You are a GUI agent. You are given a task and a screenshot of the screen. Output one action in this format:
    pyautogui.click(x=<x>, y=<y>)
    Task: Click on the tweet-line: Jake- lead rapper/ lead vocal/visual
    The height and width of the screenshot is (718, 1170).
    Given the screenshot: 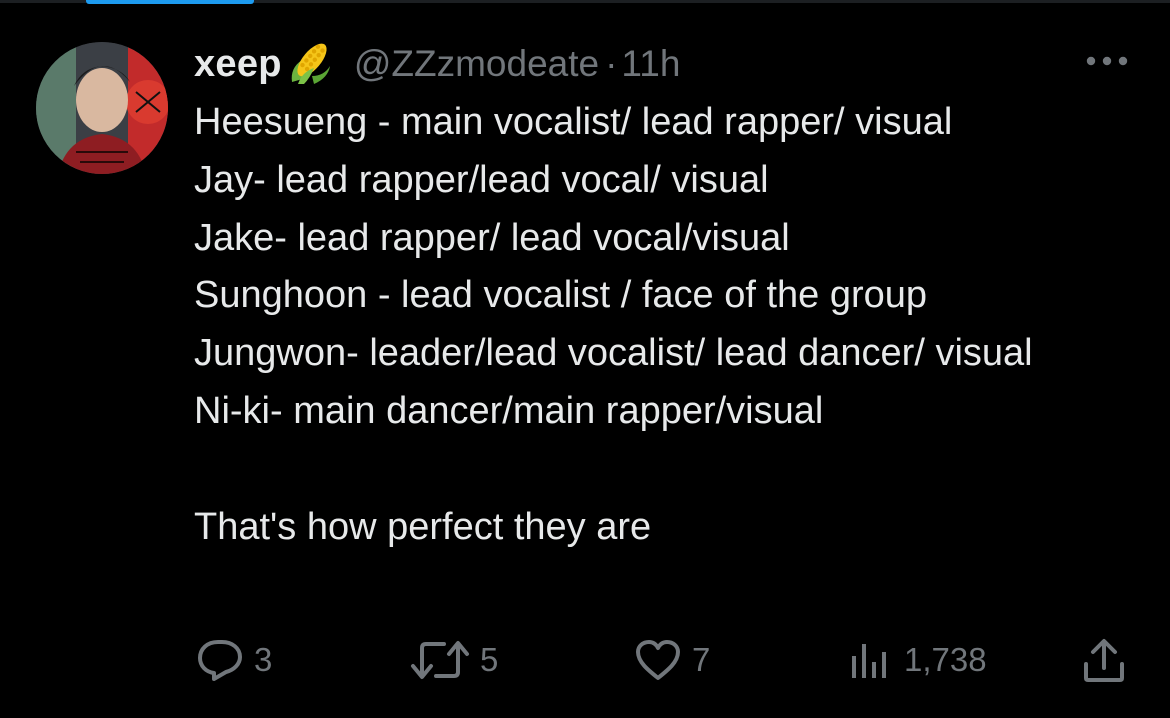 What is the action you would take?
    pyautogui.click(x=492, y=237)
    